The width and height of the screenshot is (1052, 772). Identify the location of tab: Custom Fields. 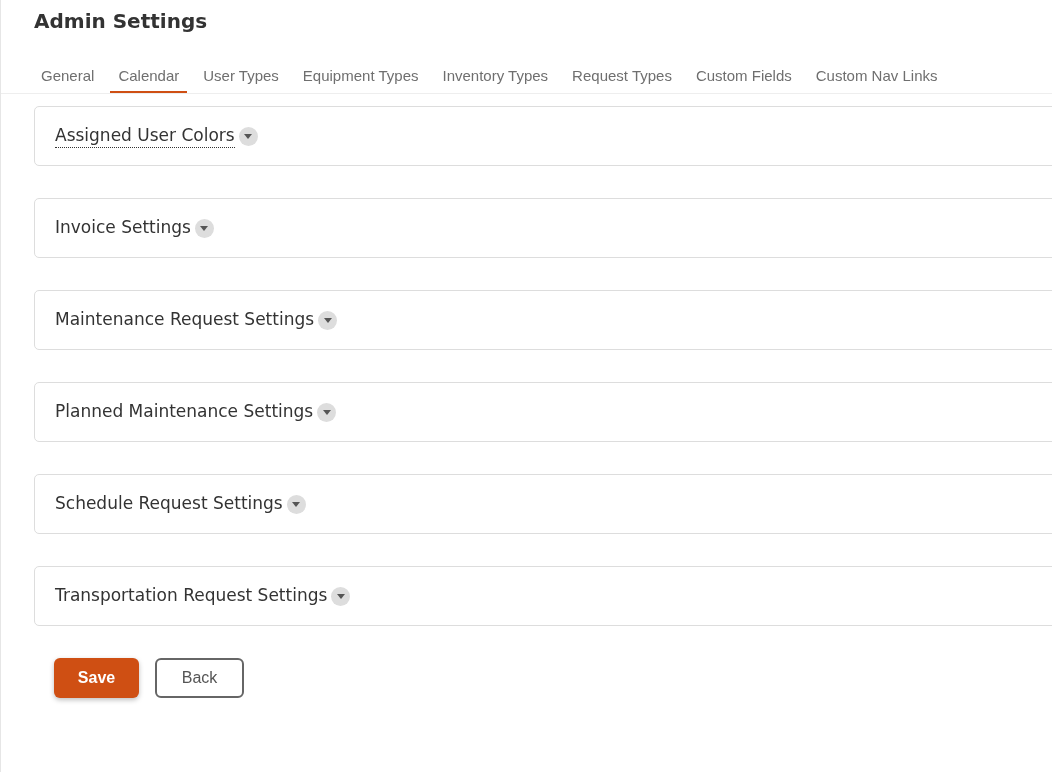
(743, 77).